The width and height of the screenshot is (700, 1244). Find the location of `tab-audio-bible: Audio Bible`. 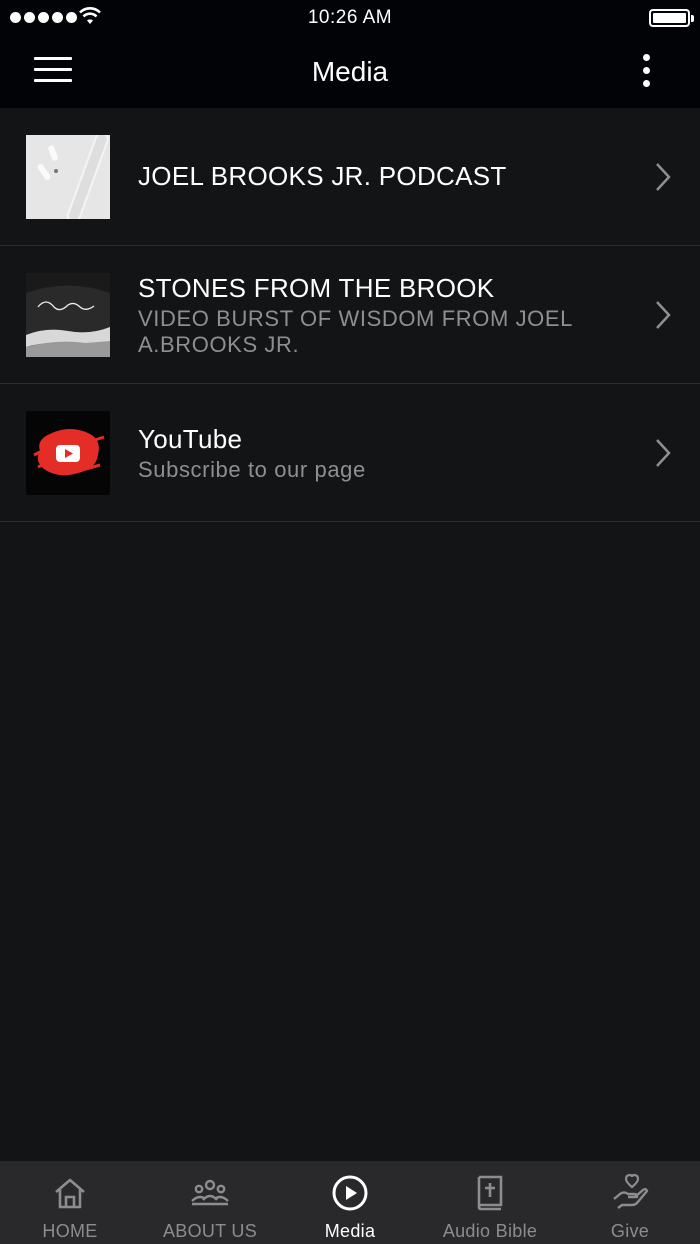

tab-audio-bible: Audio Bible is located at coordinates (490, 1202).